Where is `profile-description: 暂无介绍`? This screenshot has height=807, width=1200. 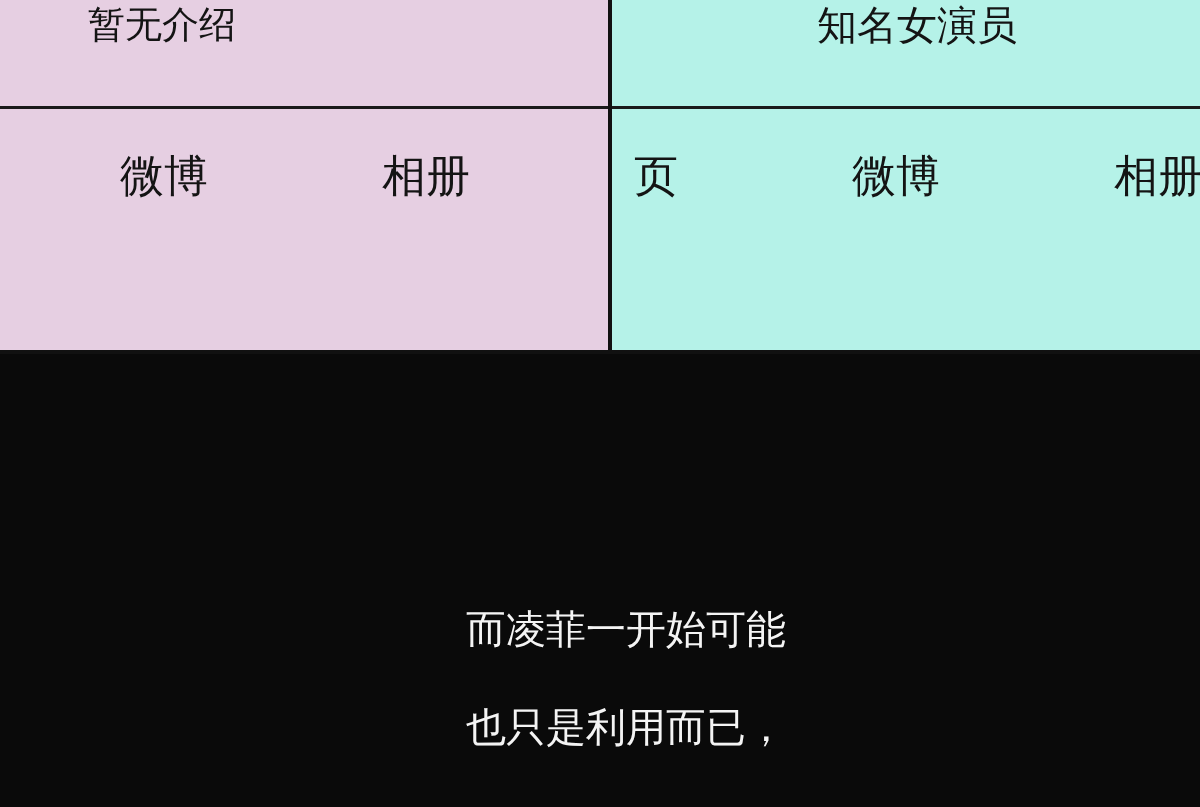 profile-description: 暂无介绍 is located at coordinates (162, 25).